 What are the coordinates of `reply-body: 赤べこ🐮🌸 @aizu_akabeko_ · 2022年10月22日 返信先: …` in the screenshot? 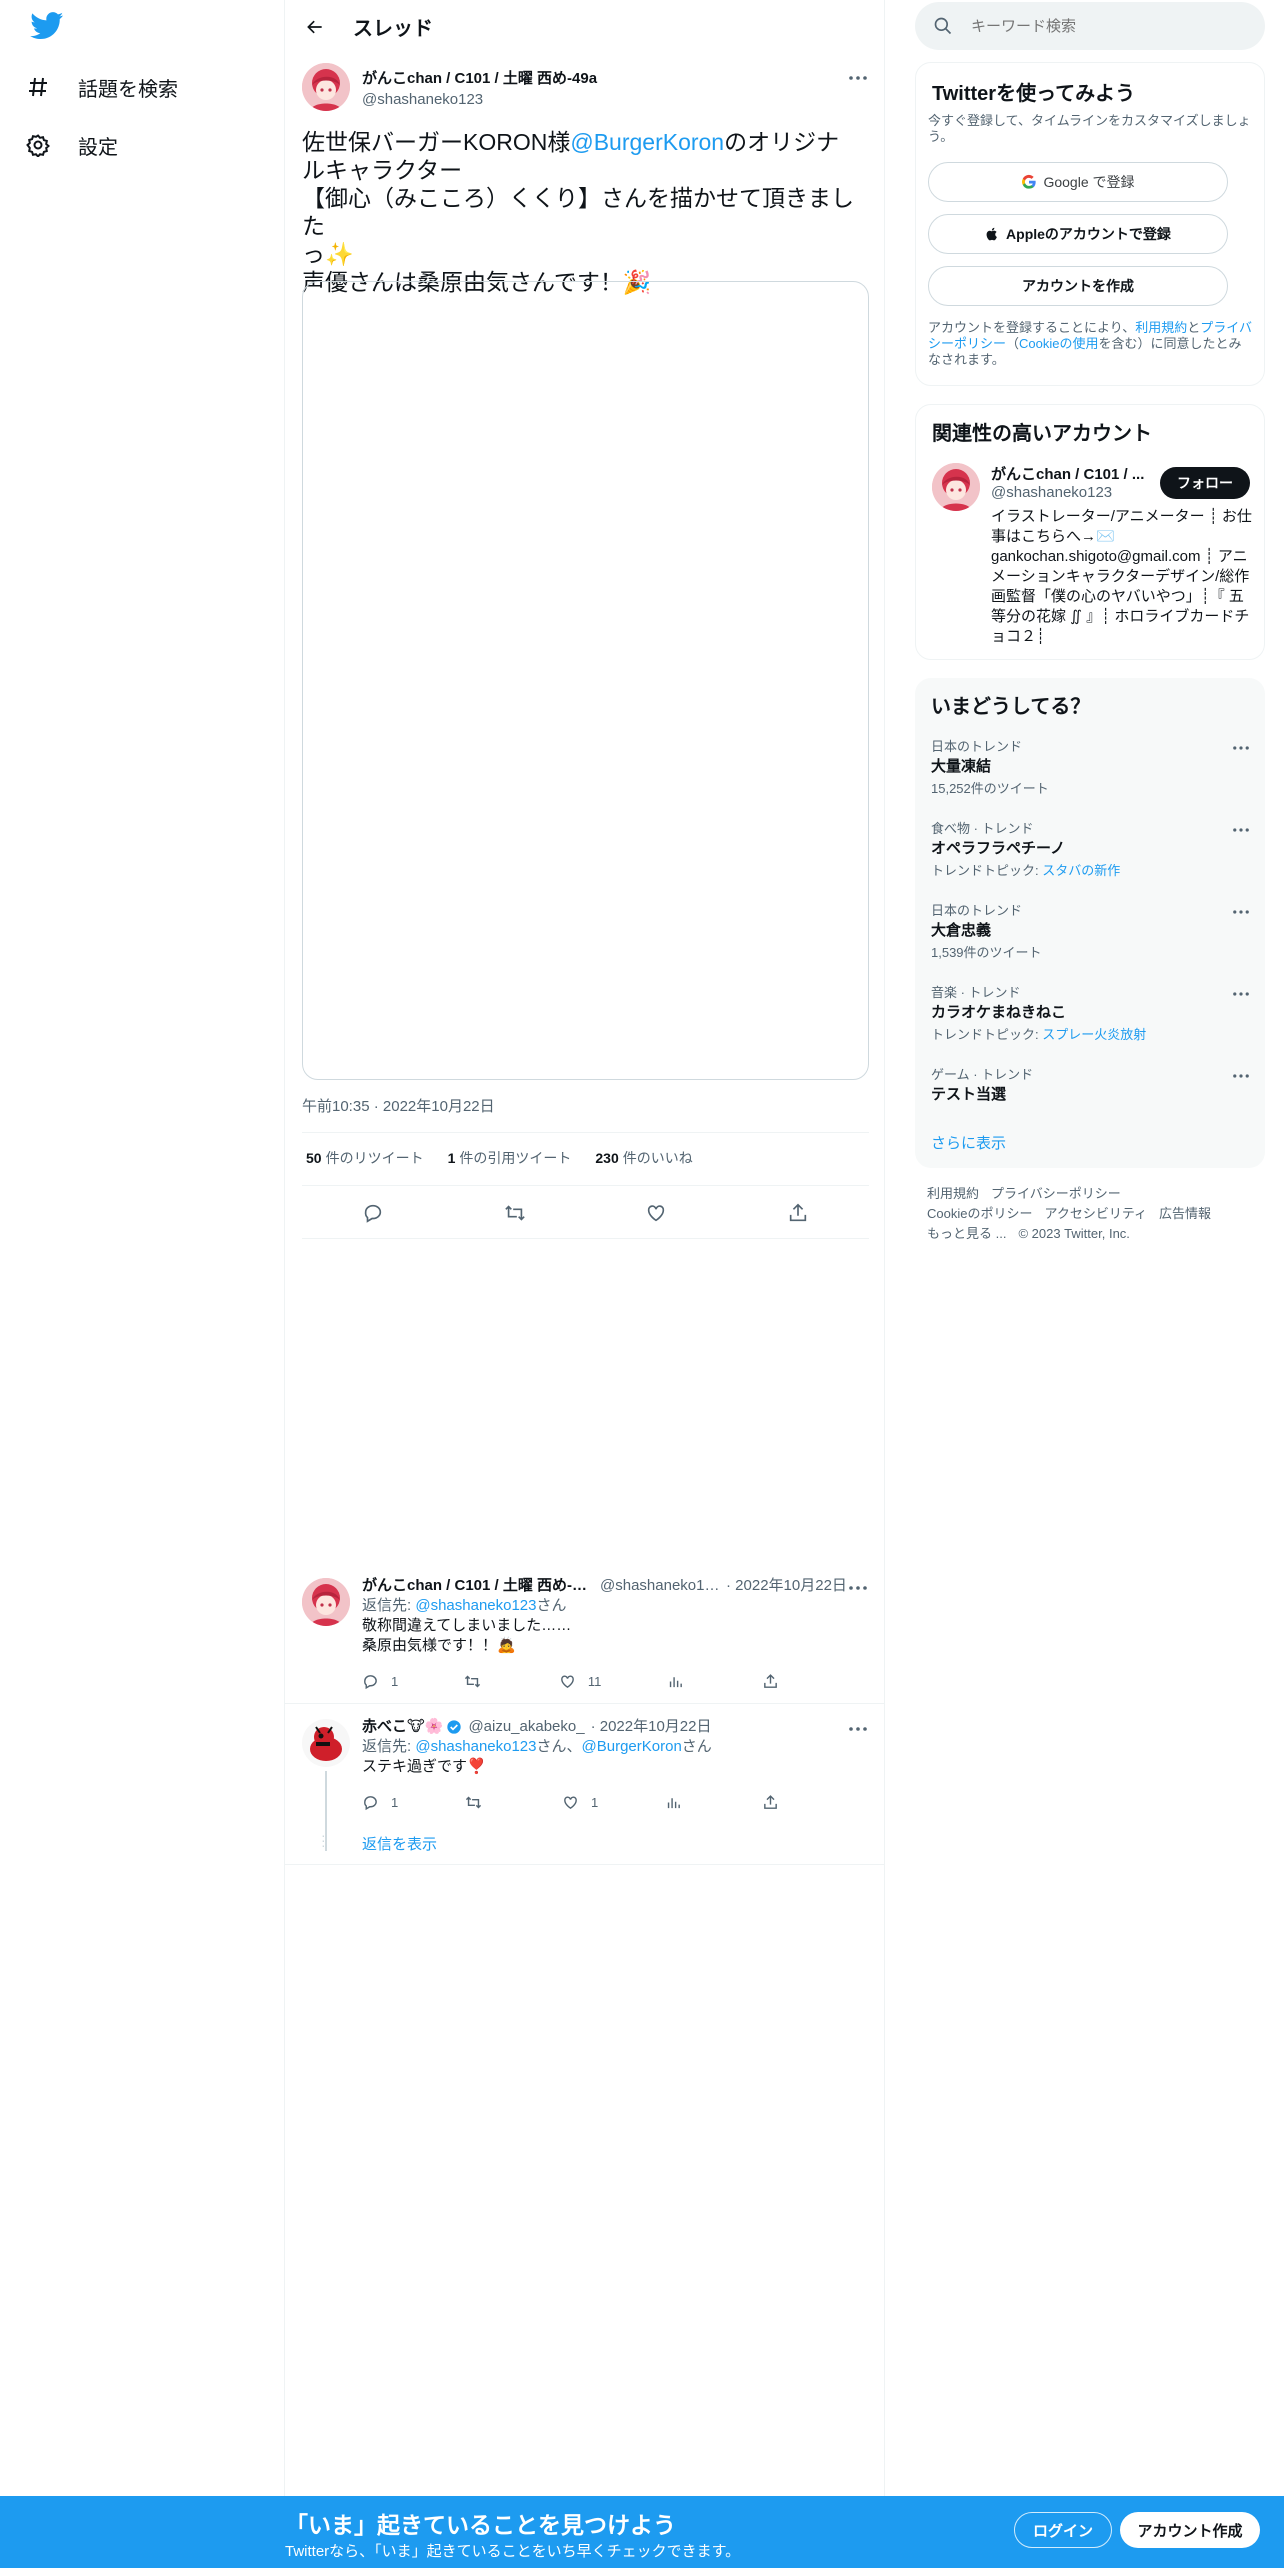 It's located at (614, 1747).